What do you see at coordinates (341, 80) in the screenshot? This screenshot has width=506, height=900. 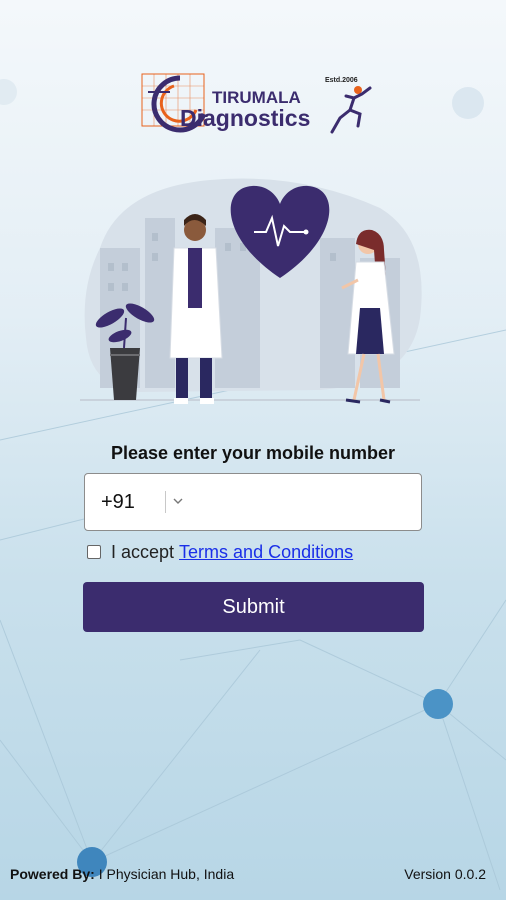 I see `brand-established: Estd.2006` at bounding box center [341, 80].